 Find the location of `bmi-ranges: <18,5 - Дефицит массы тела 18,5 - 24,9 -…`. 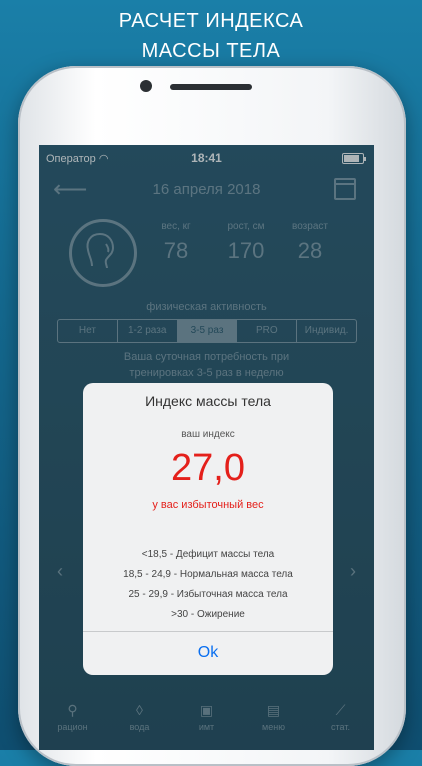

bmi-ranges: <18,5 - Дефицит массы тела 18,5 - 24,9 -… is located at coordinates (208, 585).